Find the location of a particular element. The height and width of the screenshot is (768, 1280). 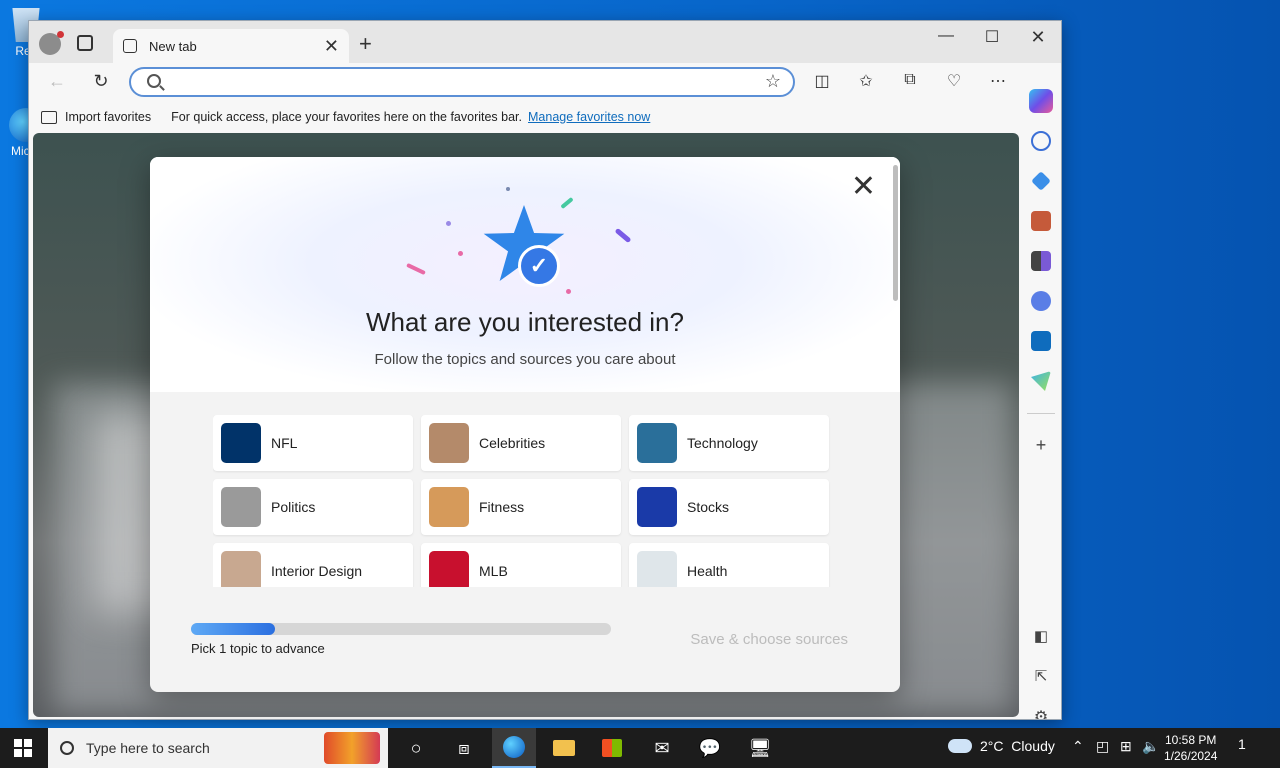

topic-card: NFL is located at coordinates (313, 443).